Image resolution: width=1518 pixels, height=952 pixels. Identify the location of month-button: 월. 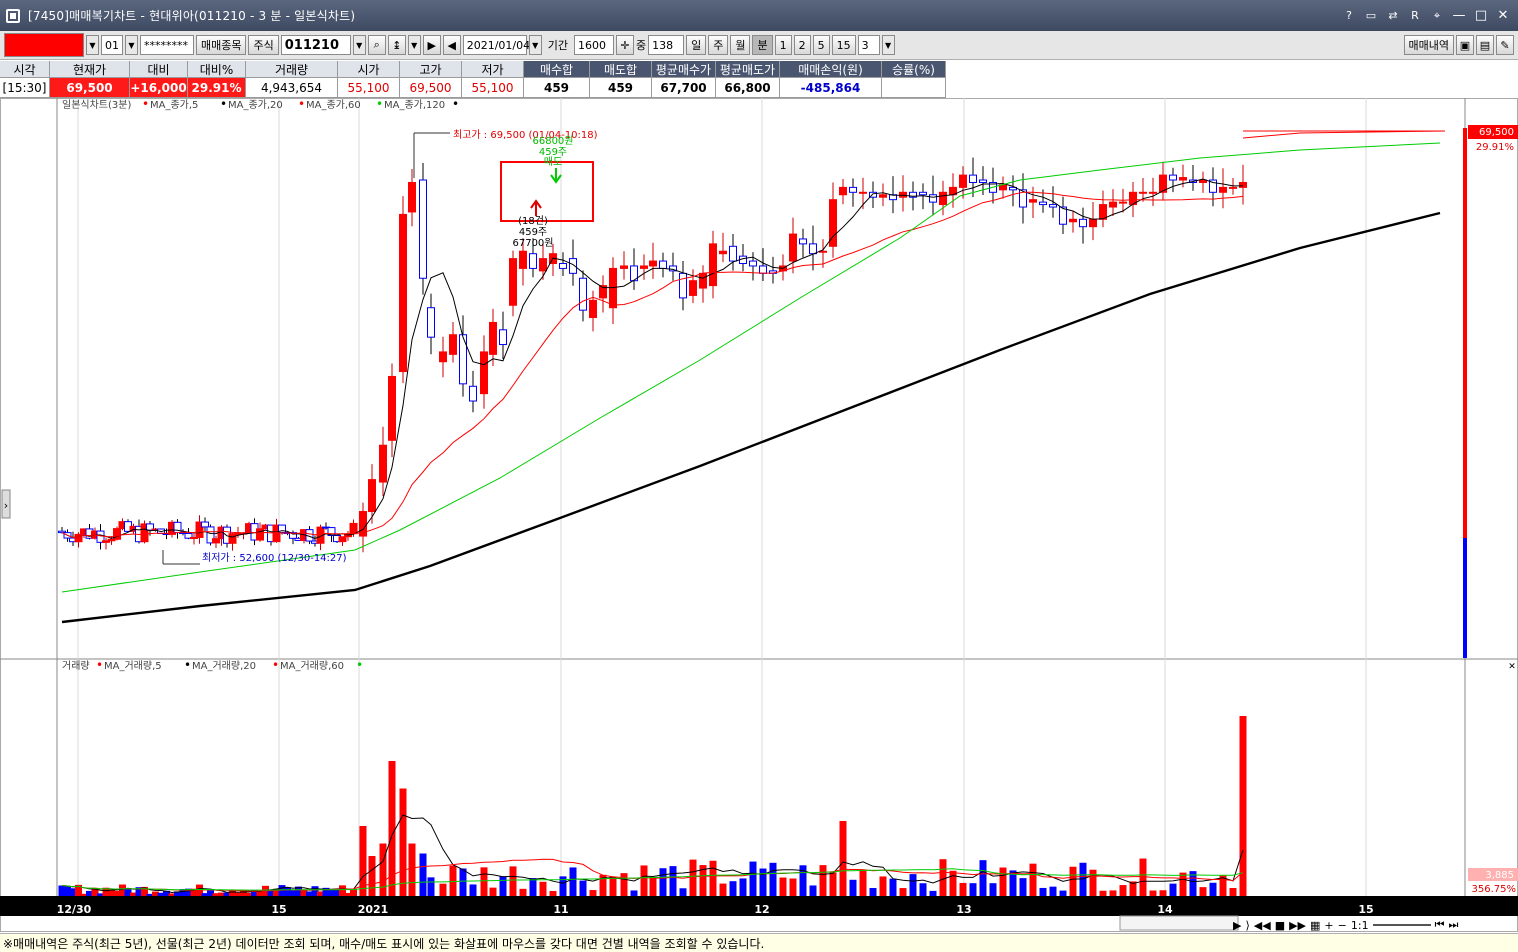
(740, 45).